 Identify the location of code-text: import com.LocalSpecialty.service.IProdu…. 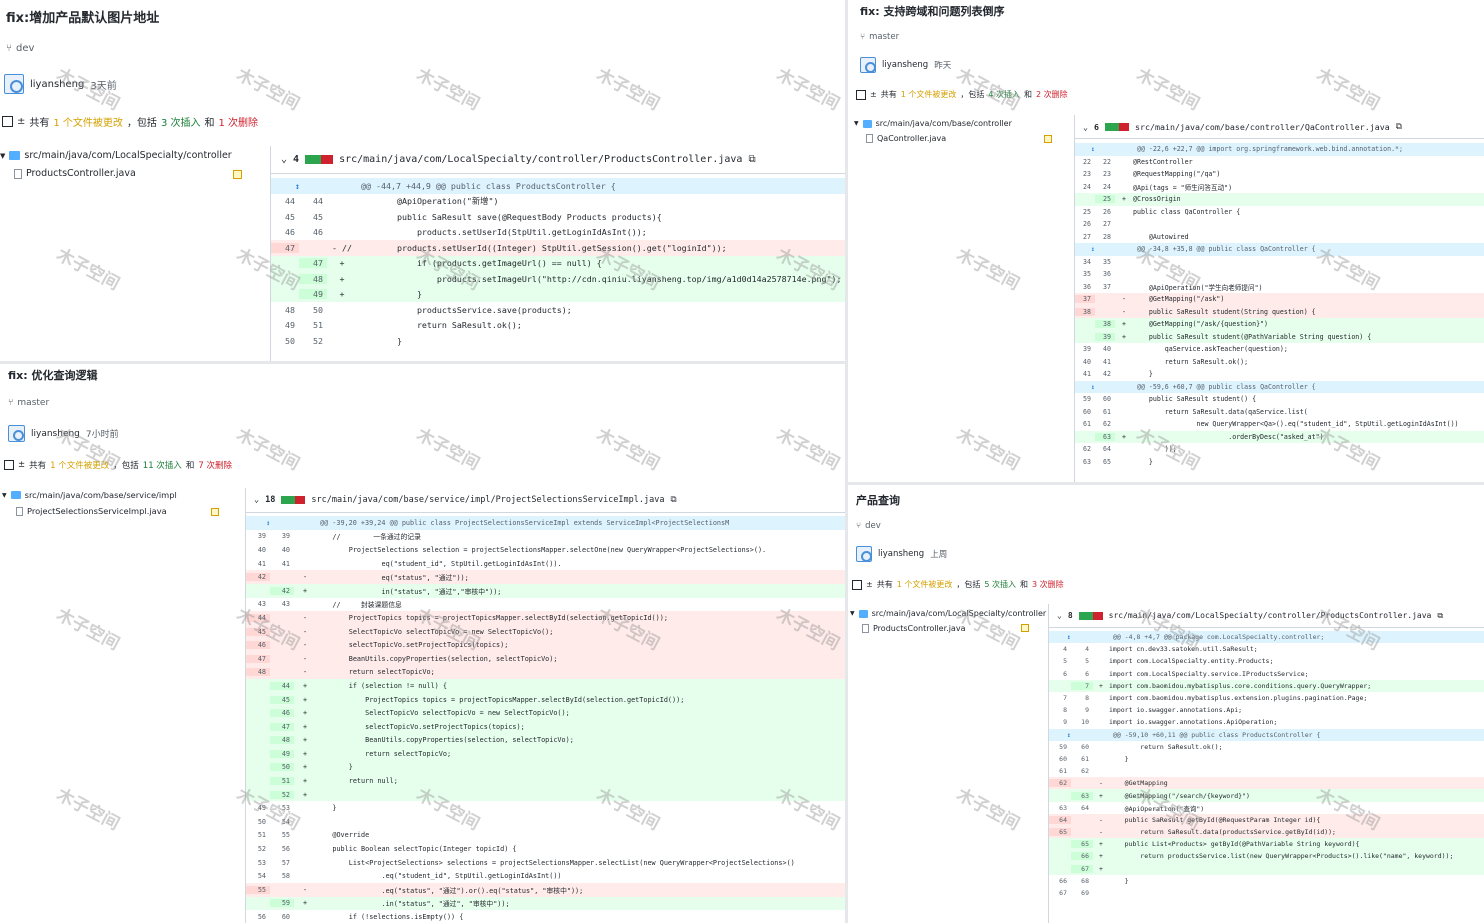
(1209, 673).